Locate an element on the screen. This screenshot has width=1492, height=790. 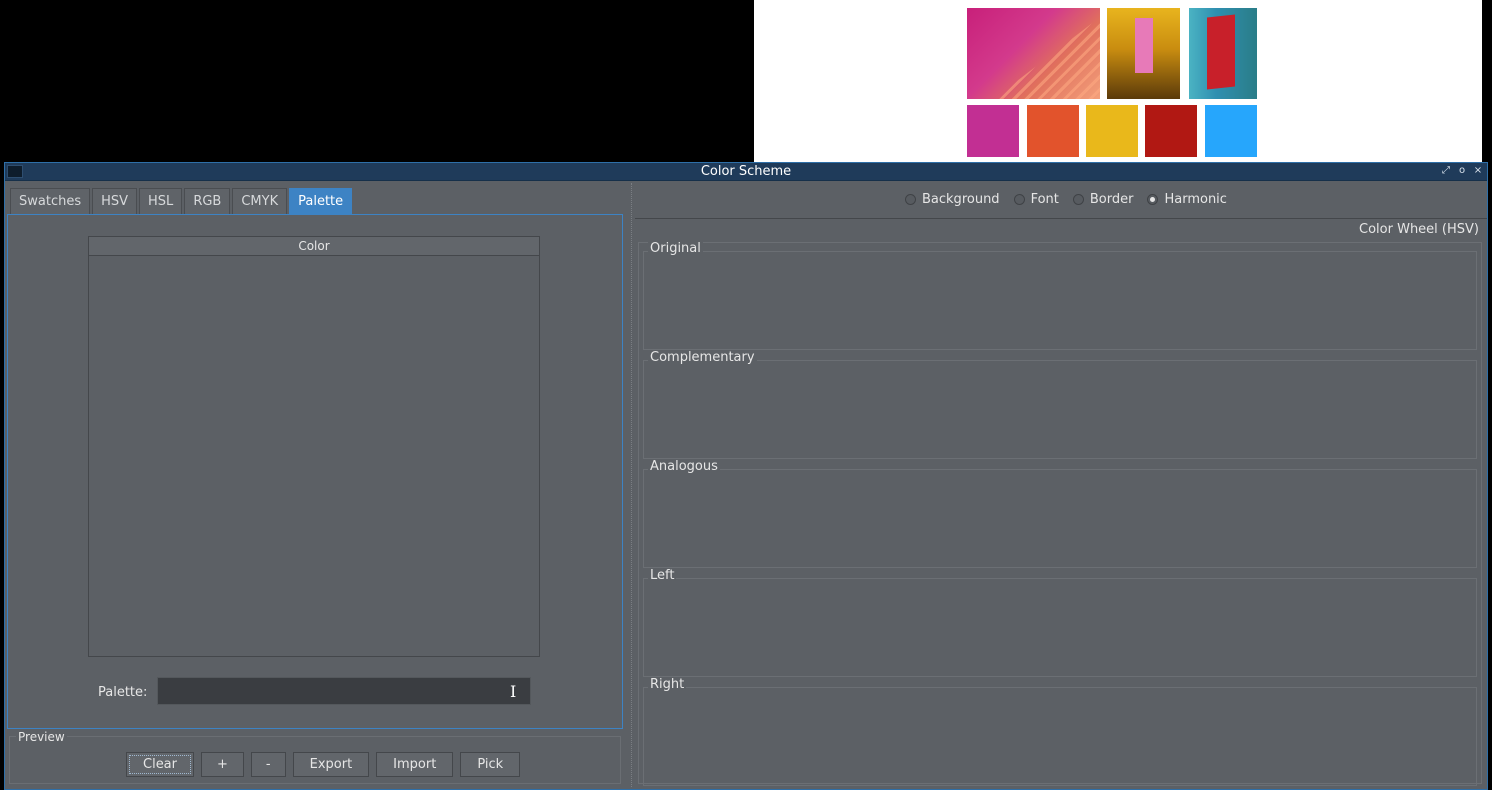
scheme-original-label: Original is located at coordinates (675, 248).